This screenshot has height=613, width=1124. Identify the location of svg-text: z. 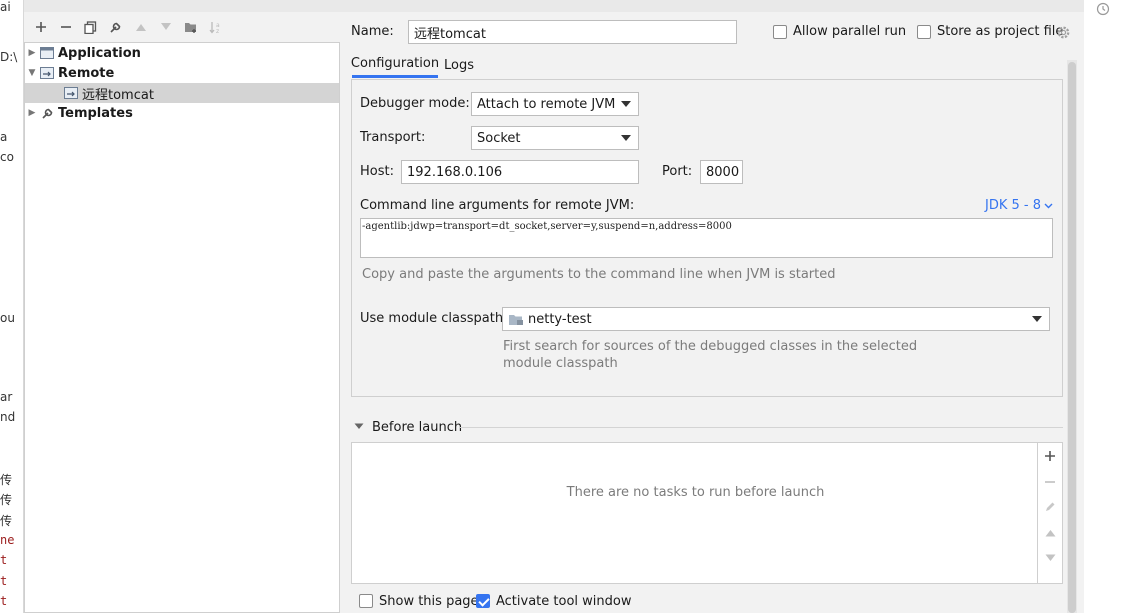
(217, 31).